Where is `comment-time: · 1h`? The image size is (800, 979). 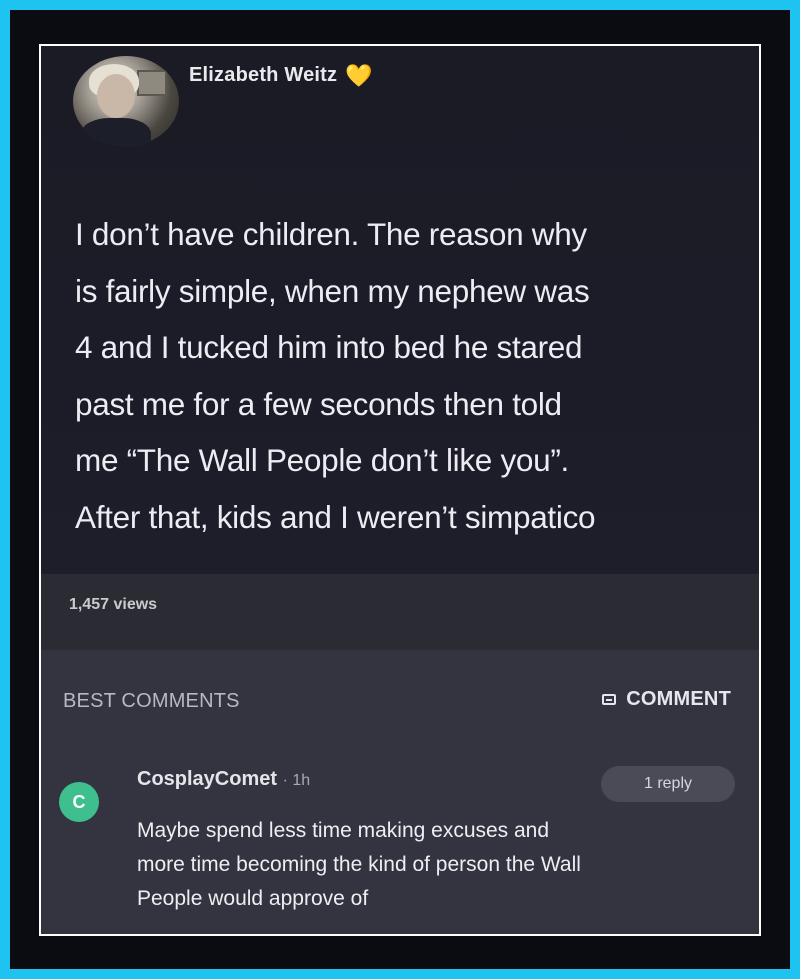
comment-time: · 1h is located at coordinates (296, 780).